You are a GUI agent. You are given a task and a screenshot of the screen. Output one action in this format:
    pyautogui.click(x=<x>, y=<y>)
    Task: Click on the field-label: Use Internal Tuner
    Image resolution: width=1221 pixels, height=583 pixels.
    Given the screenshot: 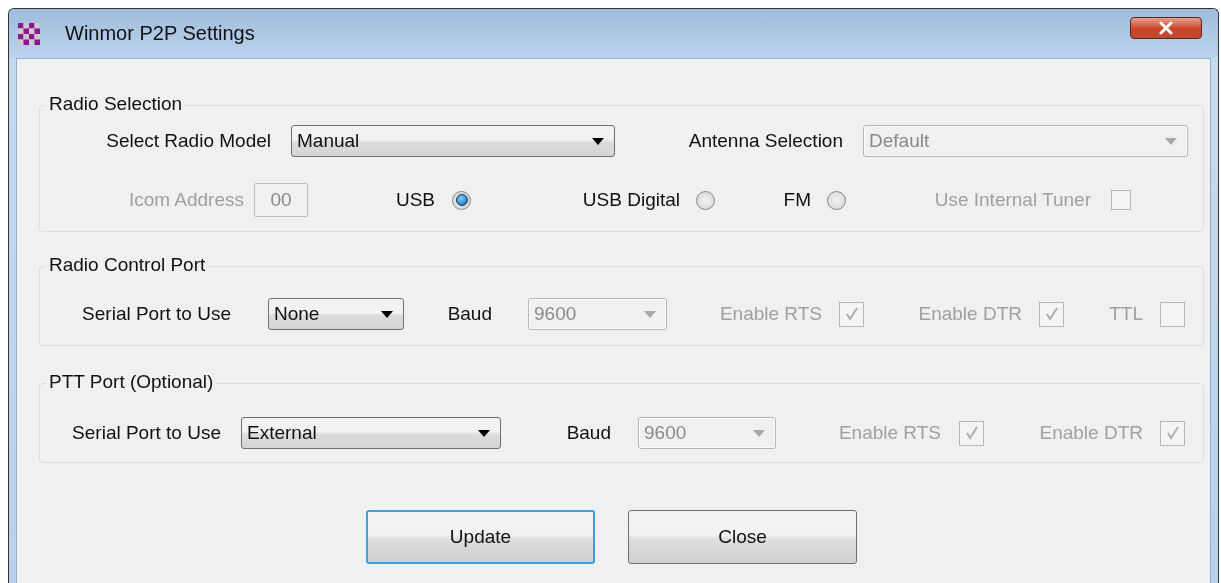 What is the action you would take?
    pyautogui.click(x=1012, y=200)
    